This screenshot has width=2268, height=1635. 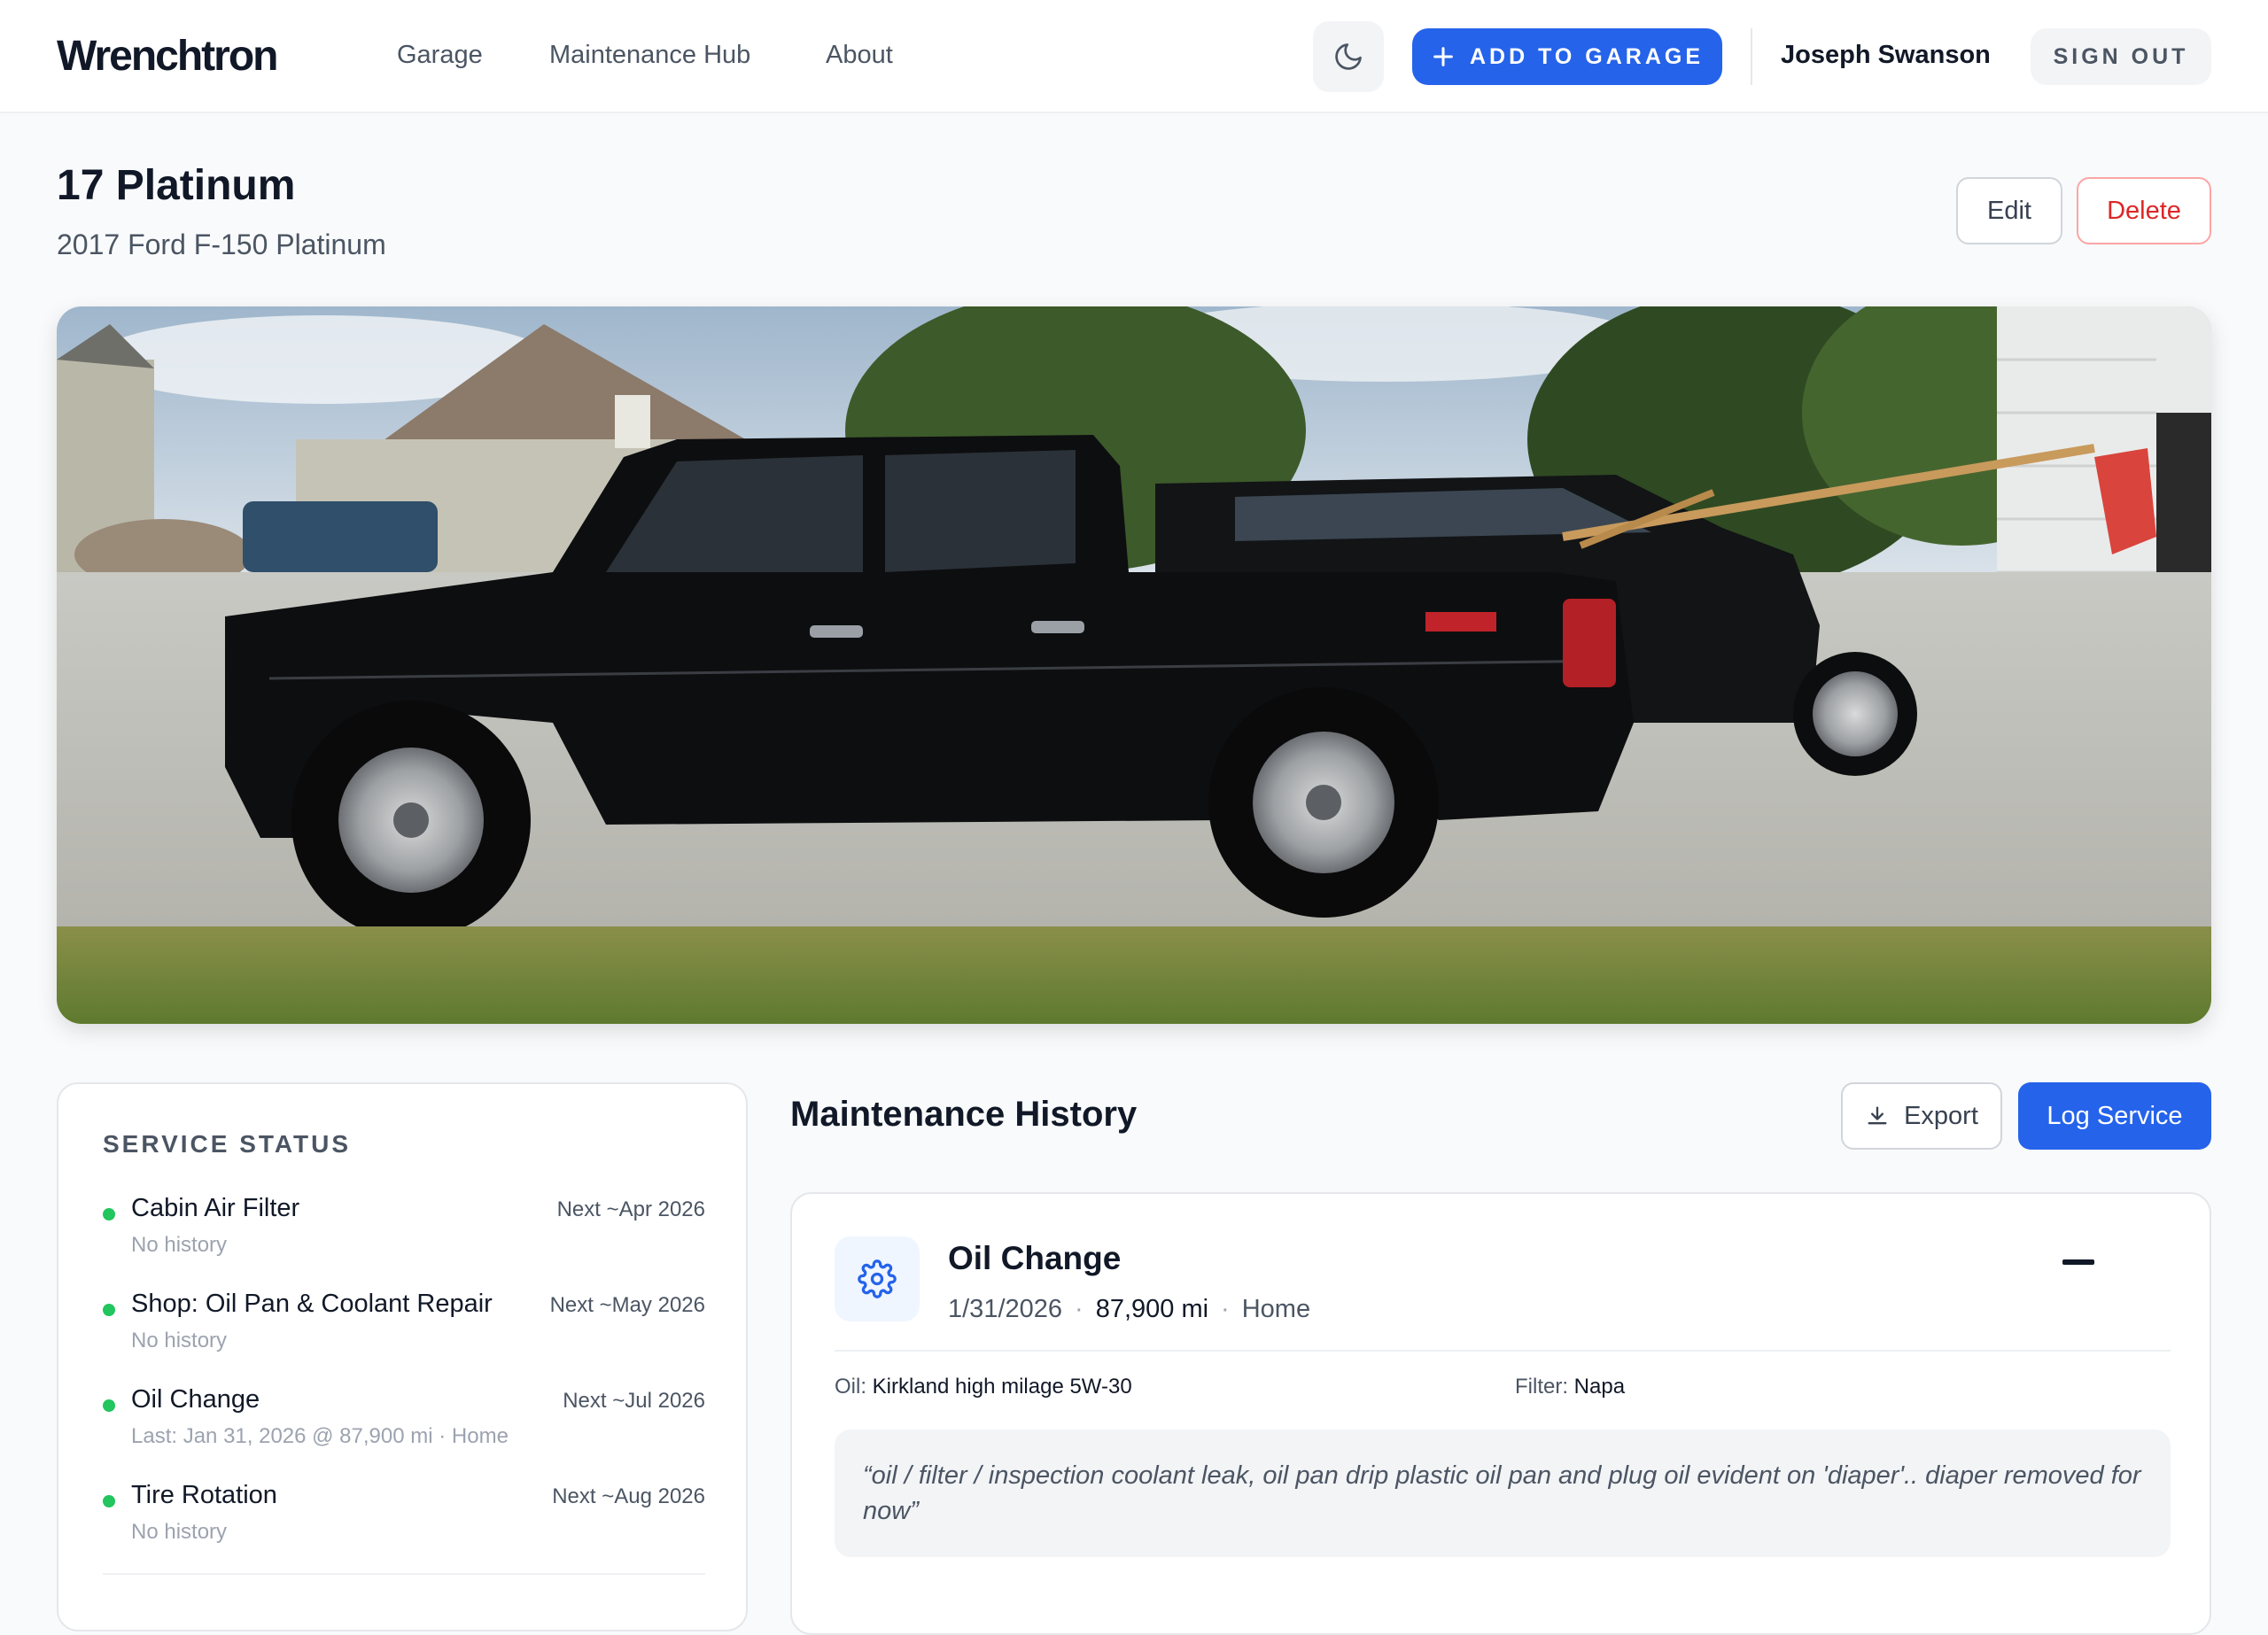 I want to click on status-item-next: Next ~Jul 2026, so click(x=634, y=1401).